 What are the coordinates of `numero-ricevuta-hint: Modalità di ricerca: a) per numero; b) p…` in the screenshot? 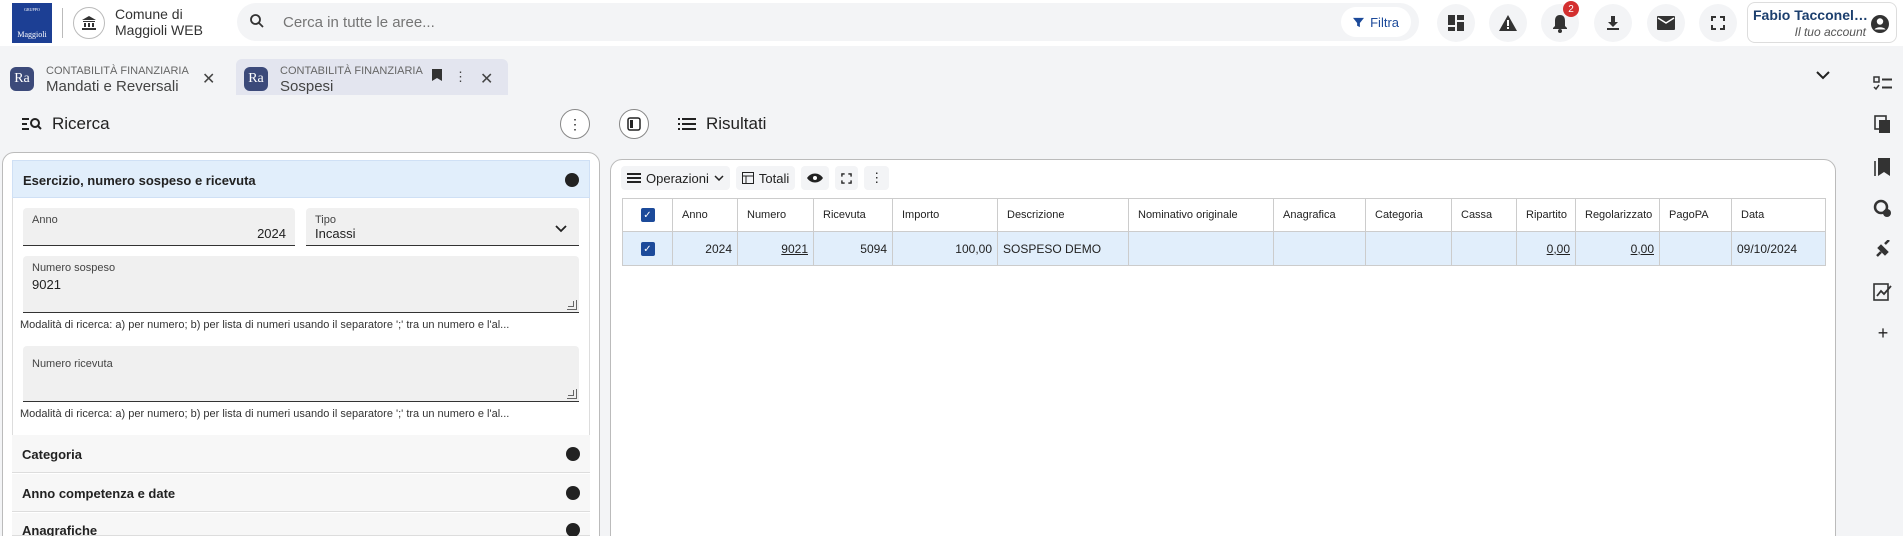 It's located at (265, 414).